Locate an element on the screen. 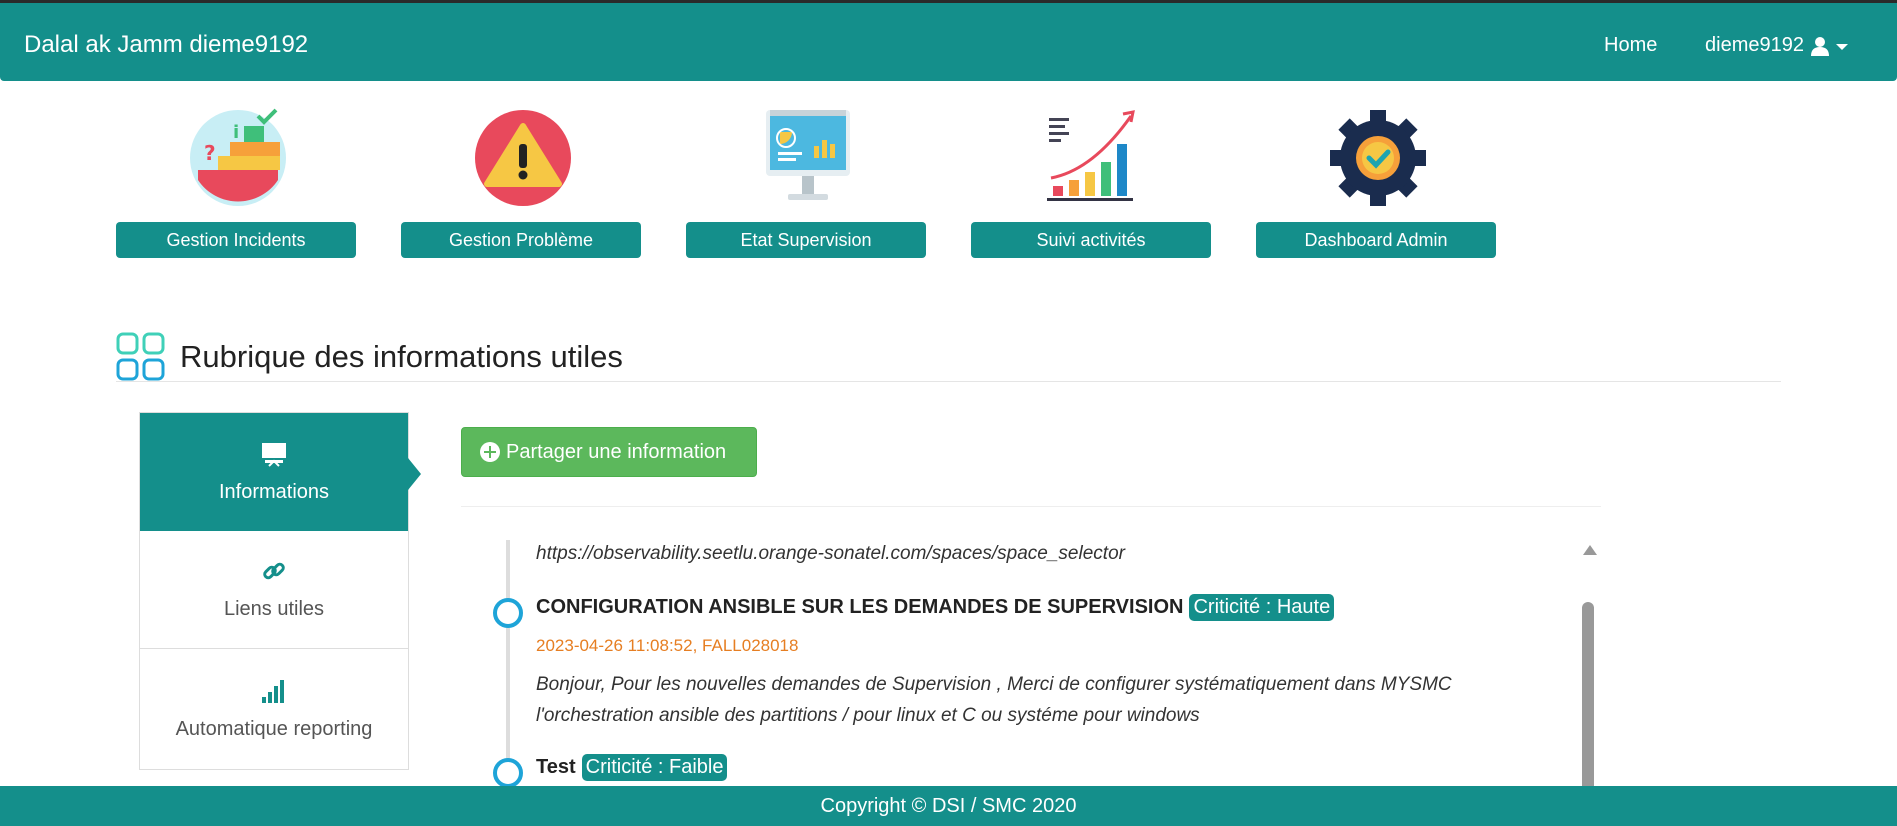  timeline-meta: 2023-04-26 11:08:52, FALL028018 is located at coordinates (667, 645).